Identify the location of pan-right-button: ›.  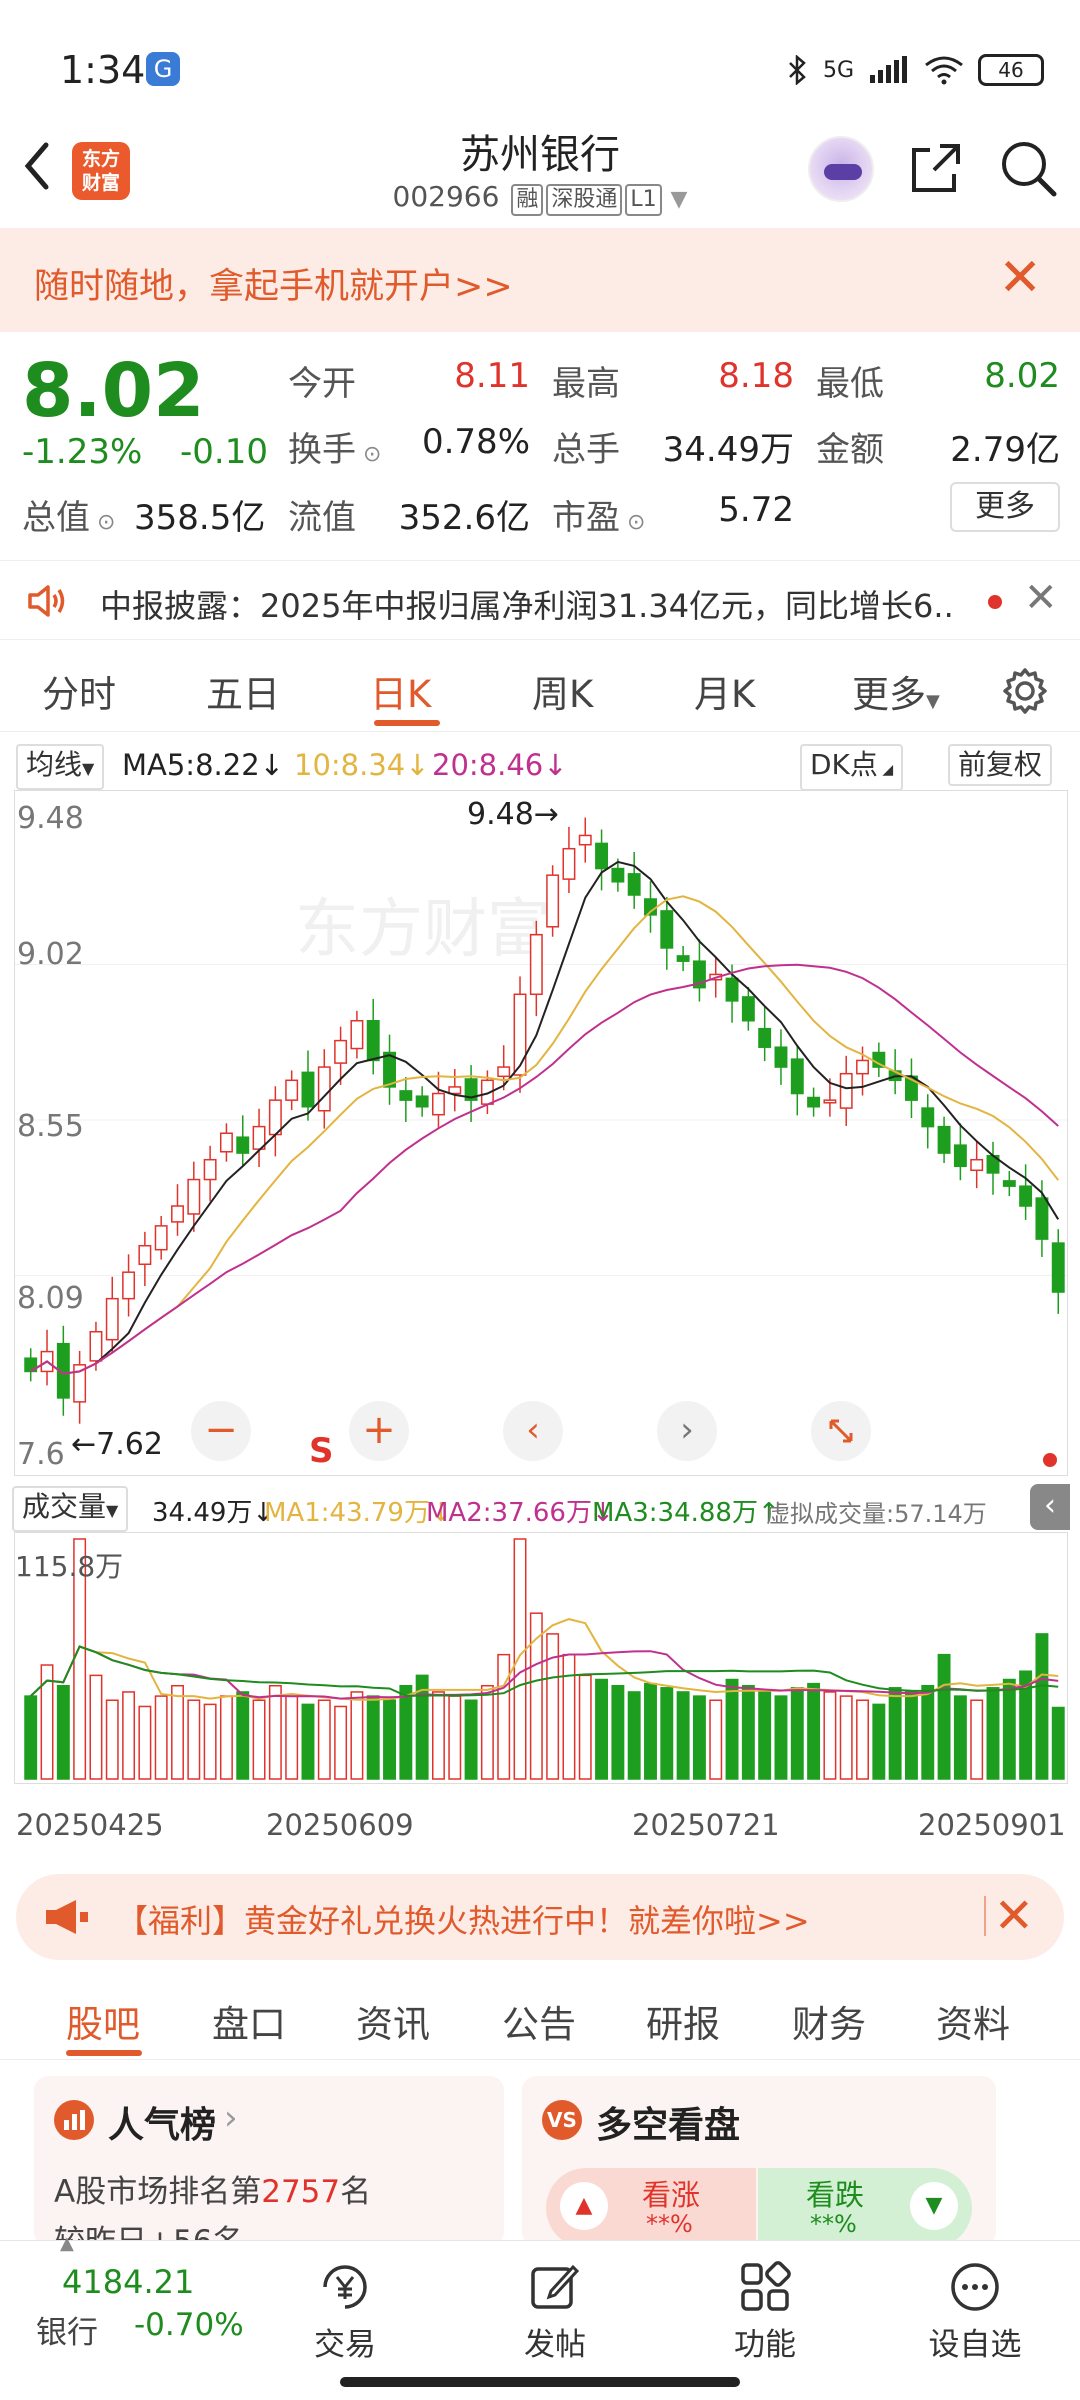
(687, 1431).